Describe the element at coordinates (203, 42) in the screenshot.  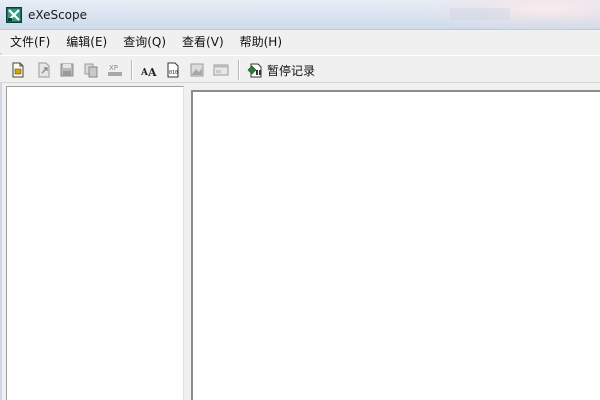
I see `menu-view: 查看(V)` at that location.